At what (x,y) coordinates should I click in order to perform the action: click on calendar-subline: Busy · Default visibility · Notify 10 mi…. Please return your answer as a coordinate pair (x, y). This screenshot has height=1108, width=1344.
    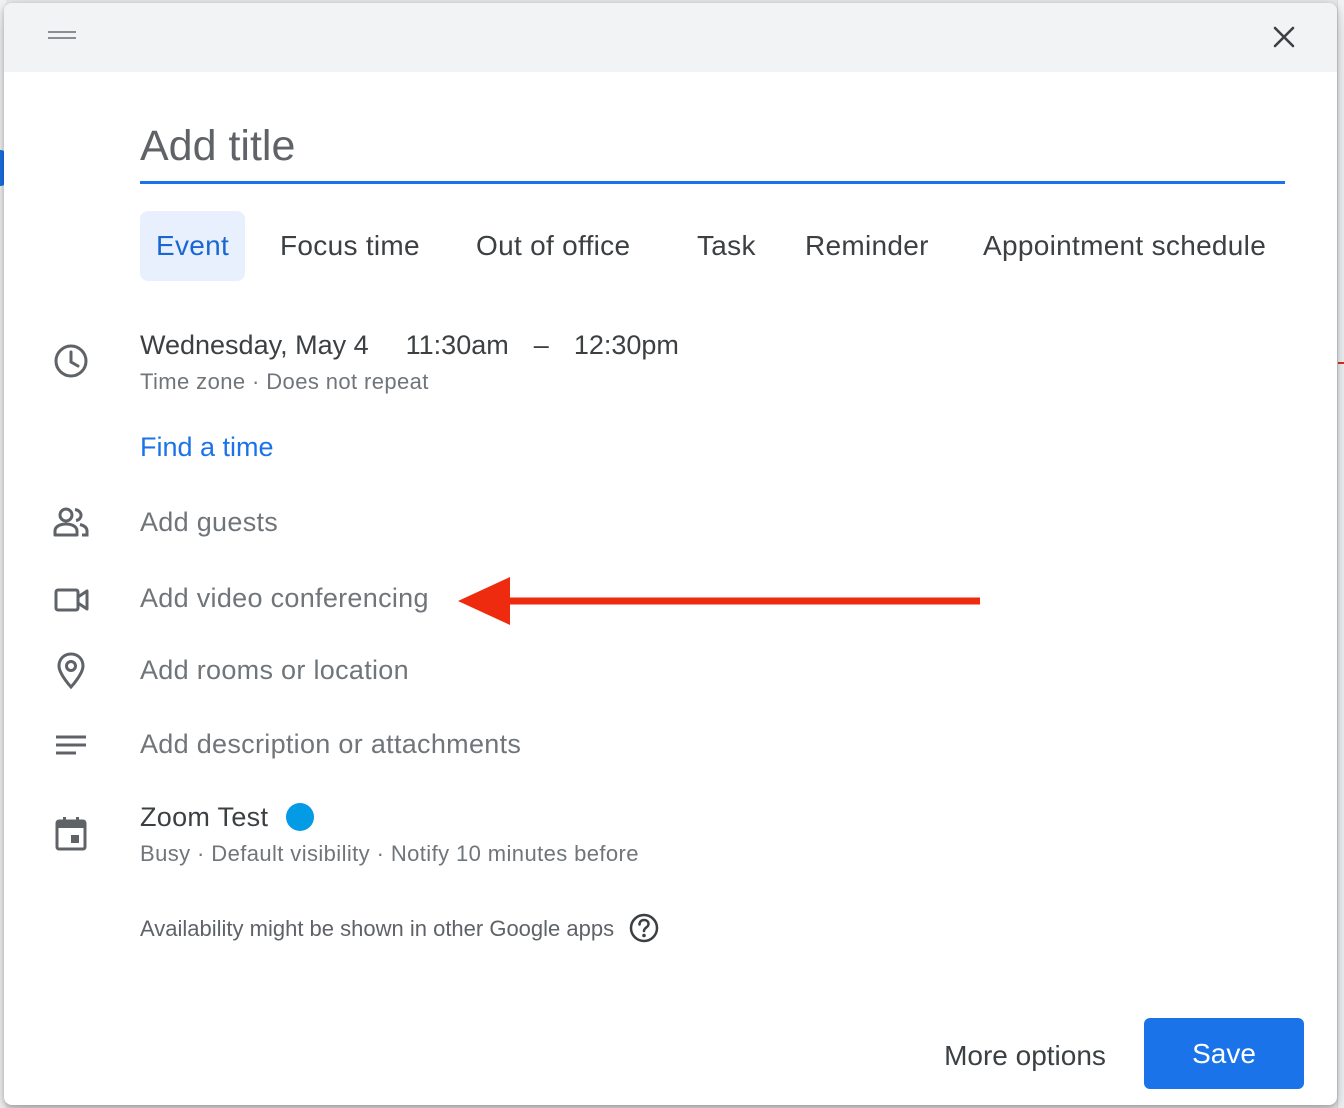
    Looking at the image, I should click on (389, 854).